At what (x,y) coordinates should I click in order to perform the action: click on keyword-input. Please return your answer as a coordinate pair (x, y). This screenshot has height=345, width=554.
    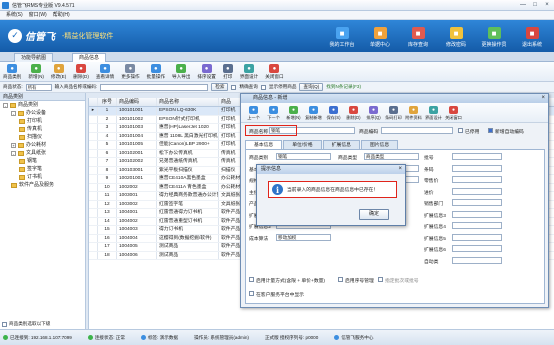
    Looking at the image, I should click on (154, 87).